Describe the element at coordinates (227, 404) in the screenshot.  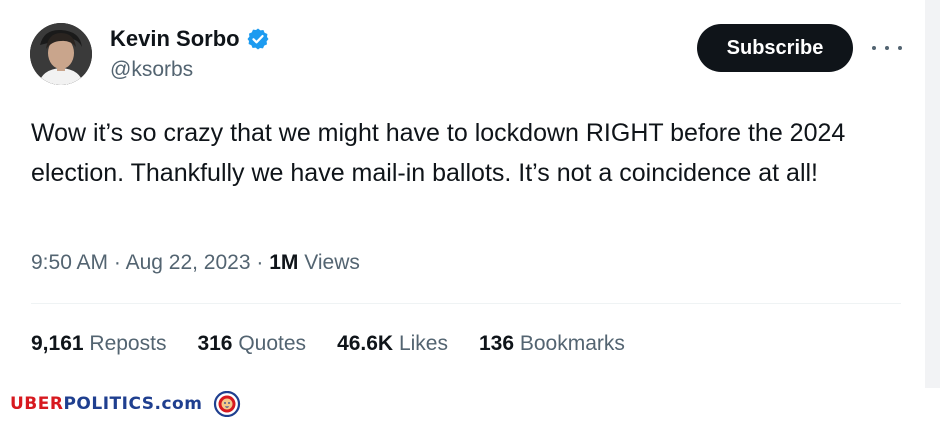
I see `lion-logo-icon` at that location.